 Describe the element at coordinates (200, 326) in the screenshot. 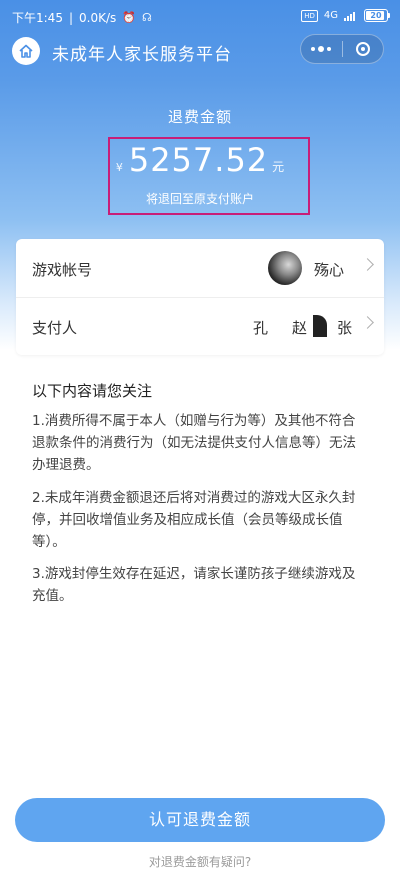

I see `payer-row: 支付人 孔 赵 张` at that location.